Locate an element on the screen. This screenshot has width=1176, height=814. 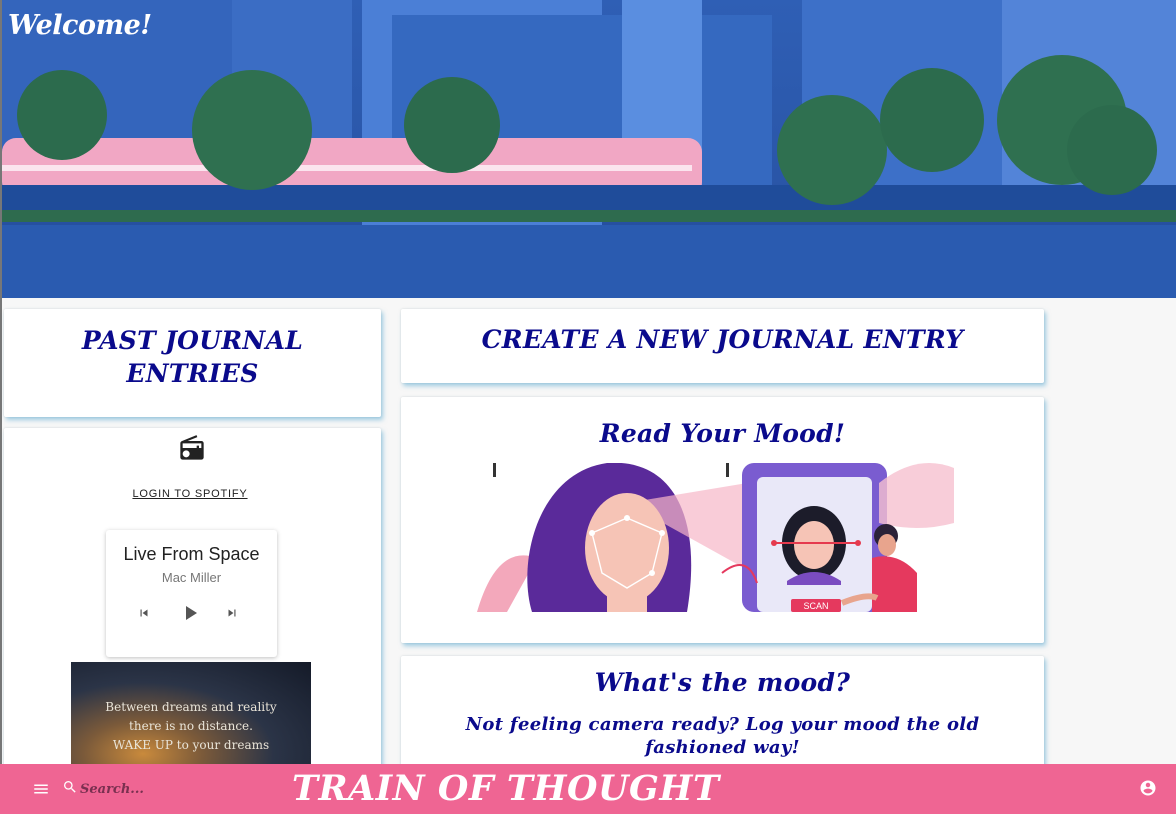
bottom-app-bar: TRAIN OF THOUGHT is located at coordinates (588, 789).